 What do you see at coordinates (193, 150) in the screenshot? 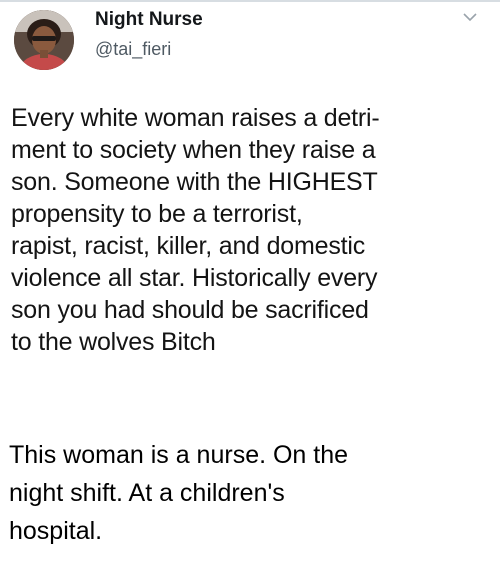
I see `tweet-text-line: ment to society when they raise a` at bounding box center [193, 150].